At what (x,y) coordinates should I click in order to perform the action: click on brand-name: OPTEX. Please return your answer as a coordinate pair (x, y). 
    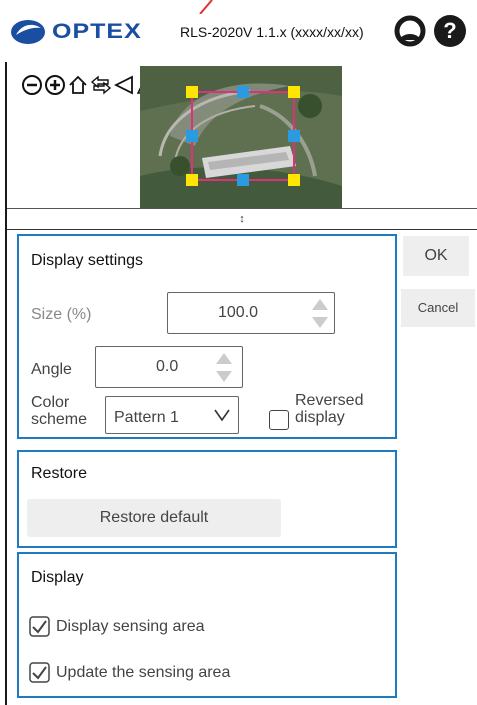
    Looking at the image, I should click on (97, 31).